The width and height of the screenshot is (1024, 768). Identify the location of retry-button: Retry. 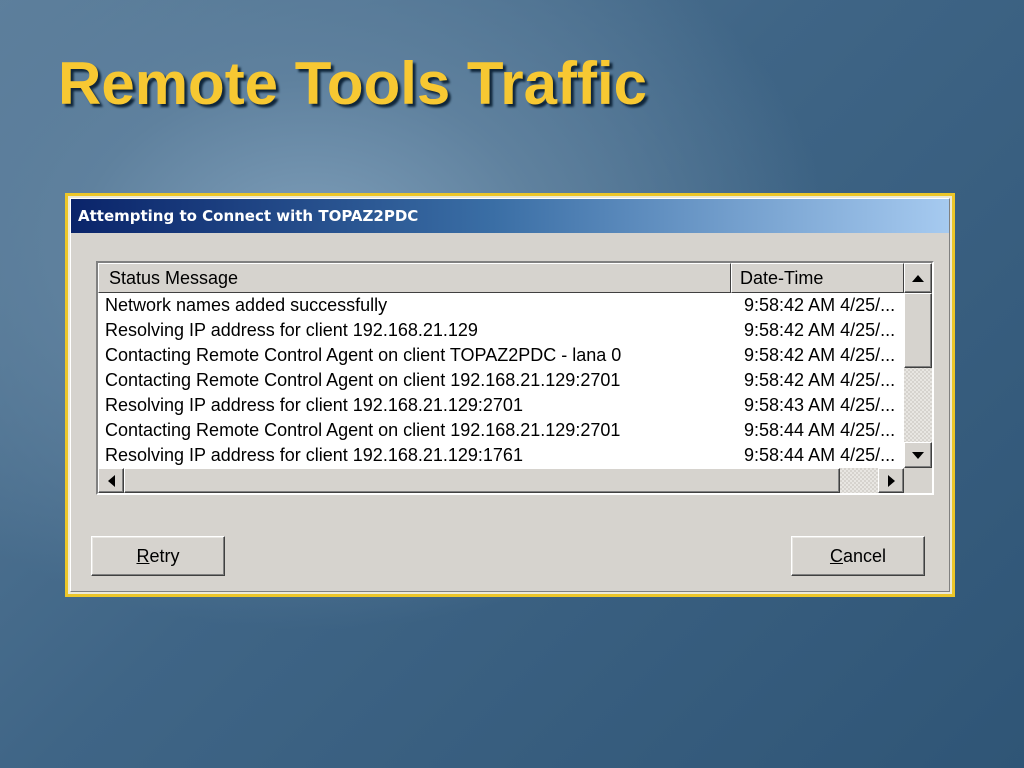
(158, 556).